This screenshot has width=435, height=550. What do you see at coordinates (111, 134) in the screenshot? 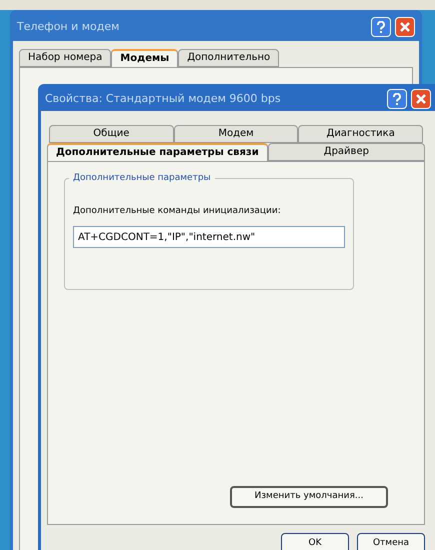
I see `tab: Общие` at bounding box center [111, 134].